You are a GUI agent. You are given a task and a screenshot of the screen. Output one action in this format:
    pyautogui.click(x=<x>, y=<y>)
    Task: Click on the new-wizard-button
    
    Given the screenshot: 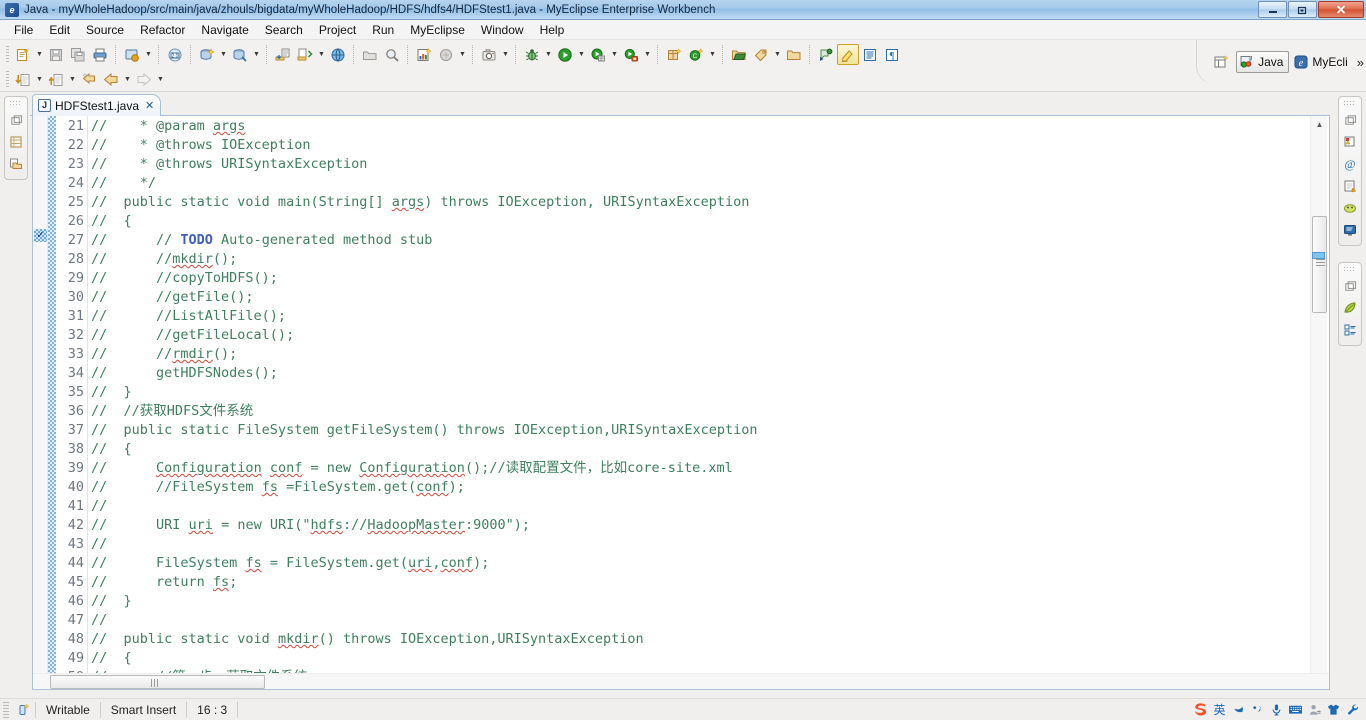 What is the action you would take?
    pyautogui.click(x=207, y=54)
    